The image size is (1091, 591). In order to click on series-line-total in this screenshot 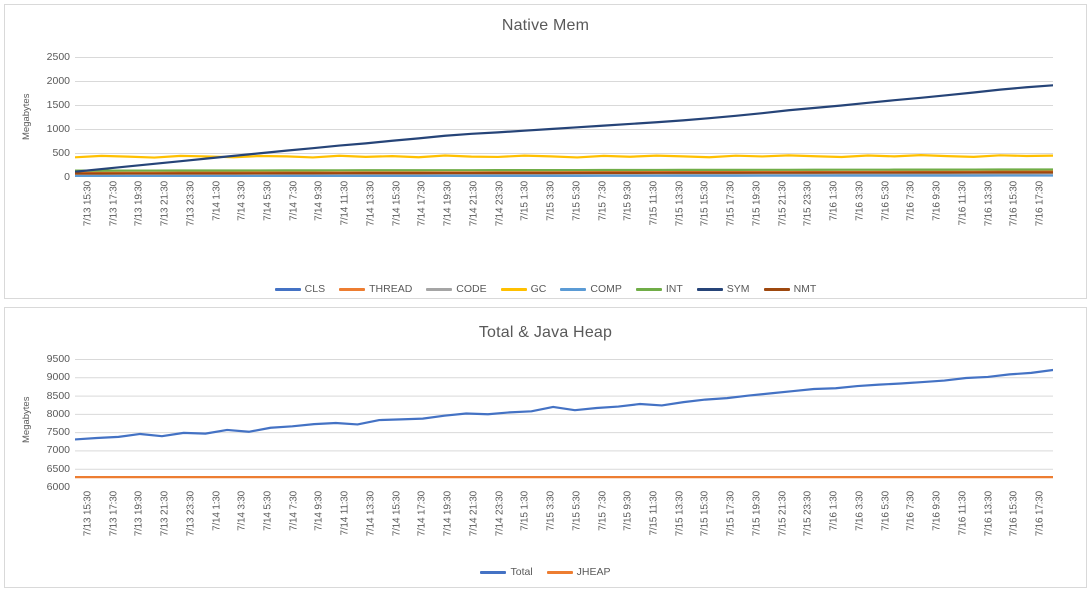, I will do `click(564, 404)`.